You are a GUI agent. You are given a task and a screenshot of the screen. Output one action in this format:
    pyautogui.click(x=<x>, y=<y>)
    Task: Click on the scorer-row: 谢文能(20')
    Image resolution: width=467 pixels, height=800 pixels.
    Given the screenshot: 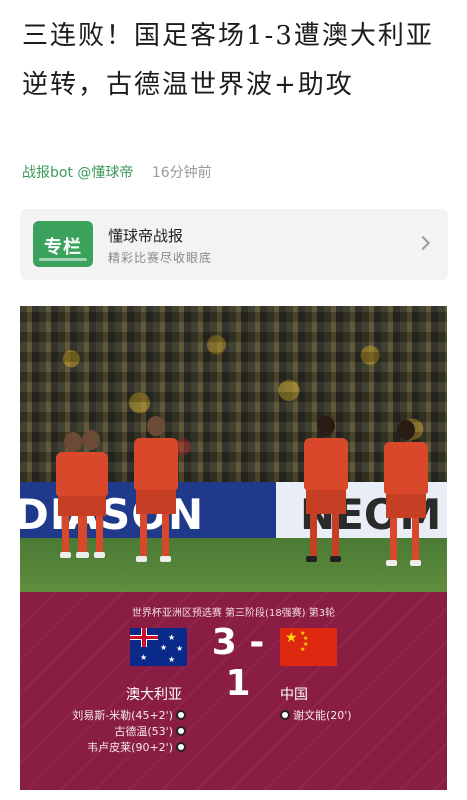 What is the action you would take?
    pyautogui.click(x=316, y=716)
    